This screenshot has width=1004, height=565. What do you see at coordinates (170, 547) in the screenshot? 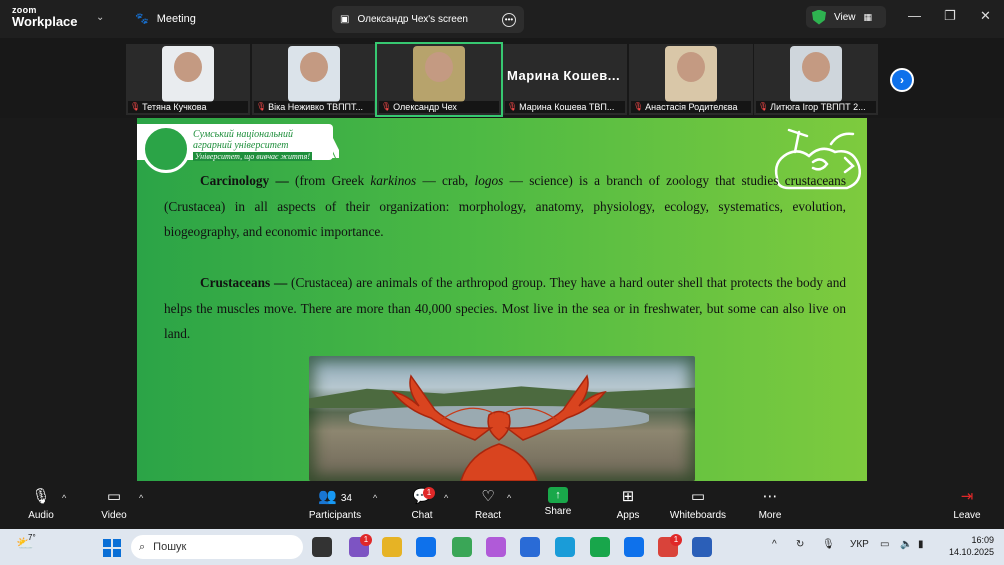
I see `search-placeholder: Пошук` at bounding box center [170, 547].